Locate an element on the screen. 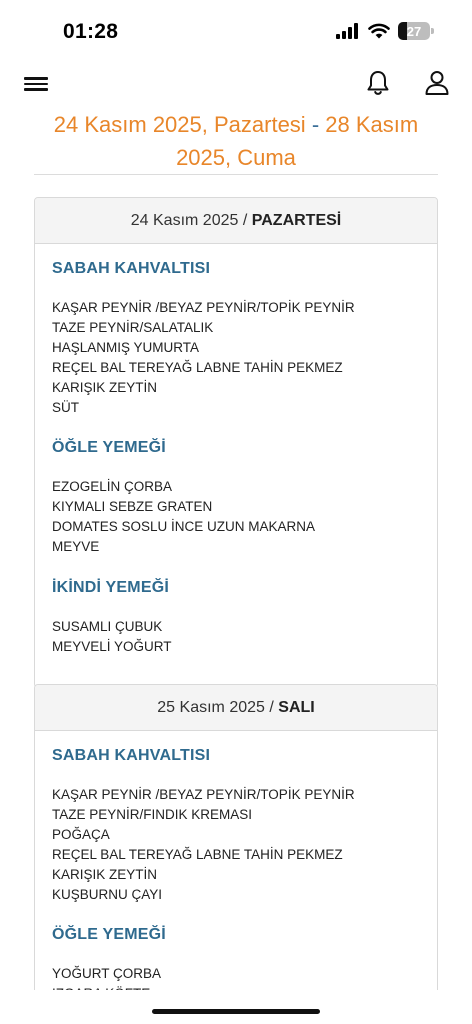 Image resolution: width=472 pixels, height=1024 pixels. hamburger-menu-icon is located at coordinates (36, 84).